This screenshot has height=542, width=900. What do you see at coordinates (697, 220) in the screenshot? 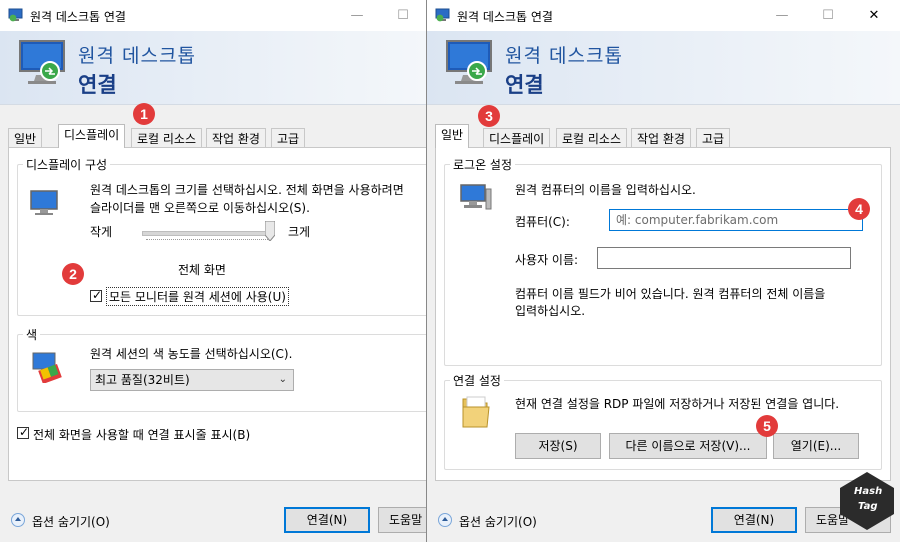
I see `computer-placeholder: 예: computer.fabrikam.com` at bounding box center [697, 220].